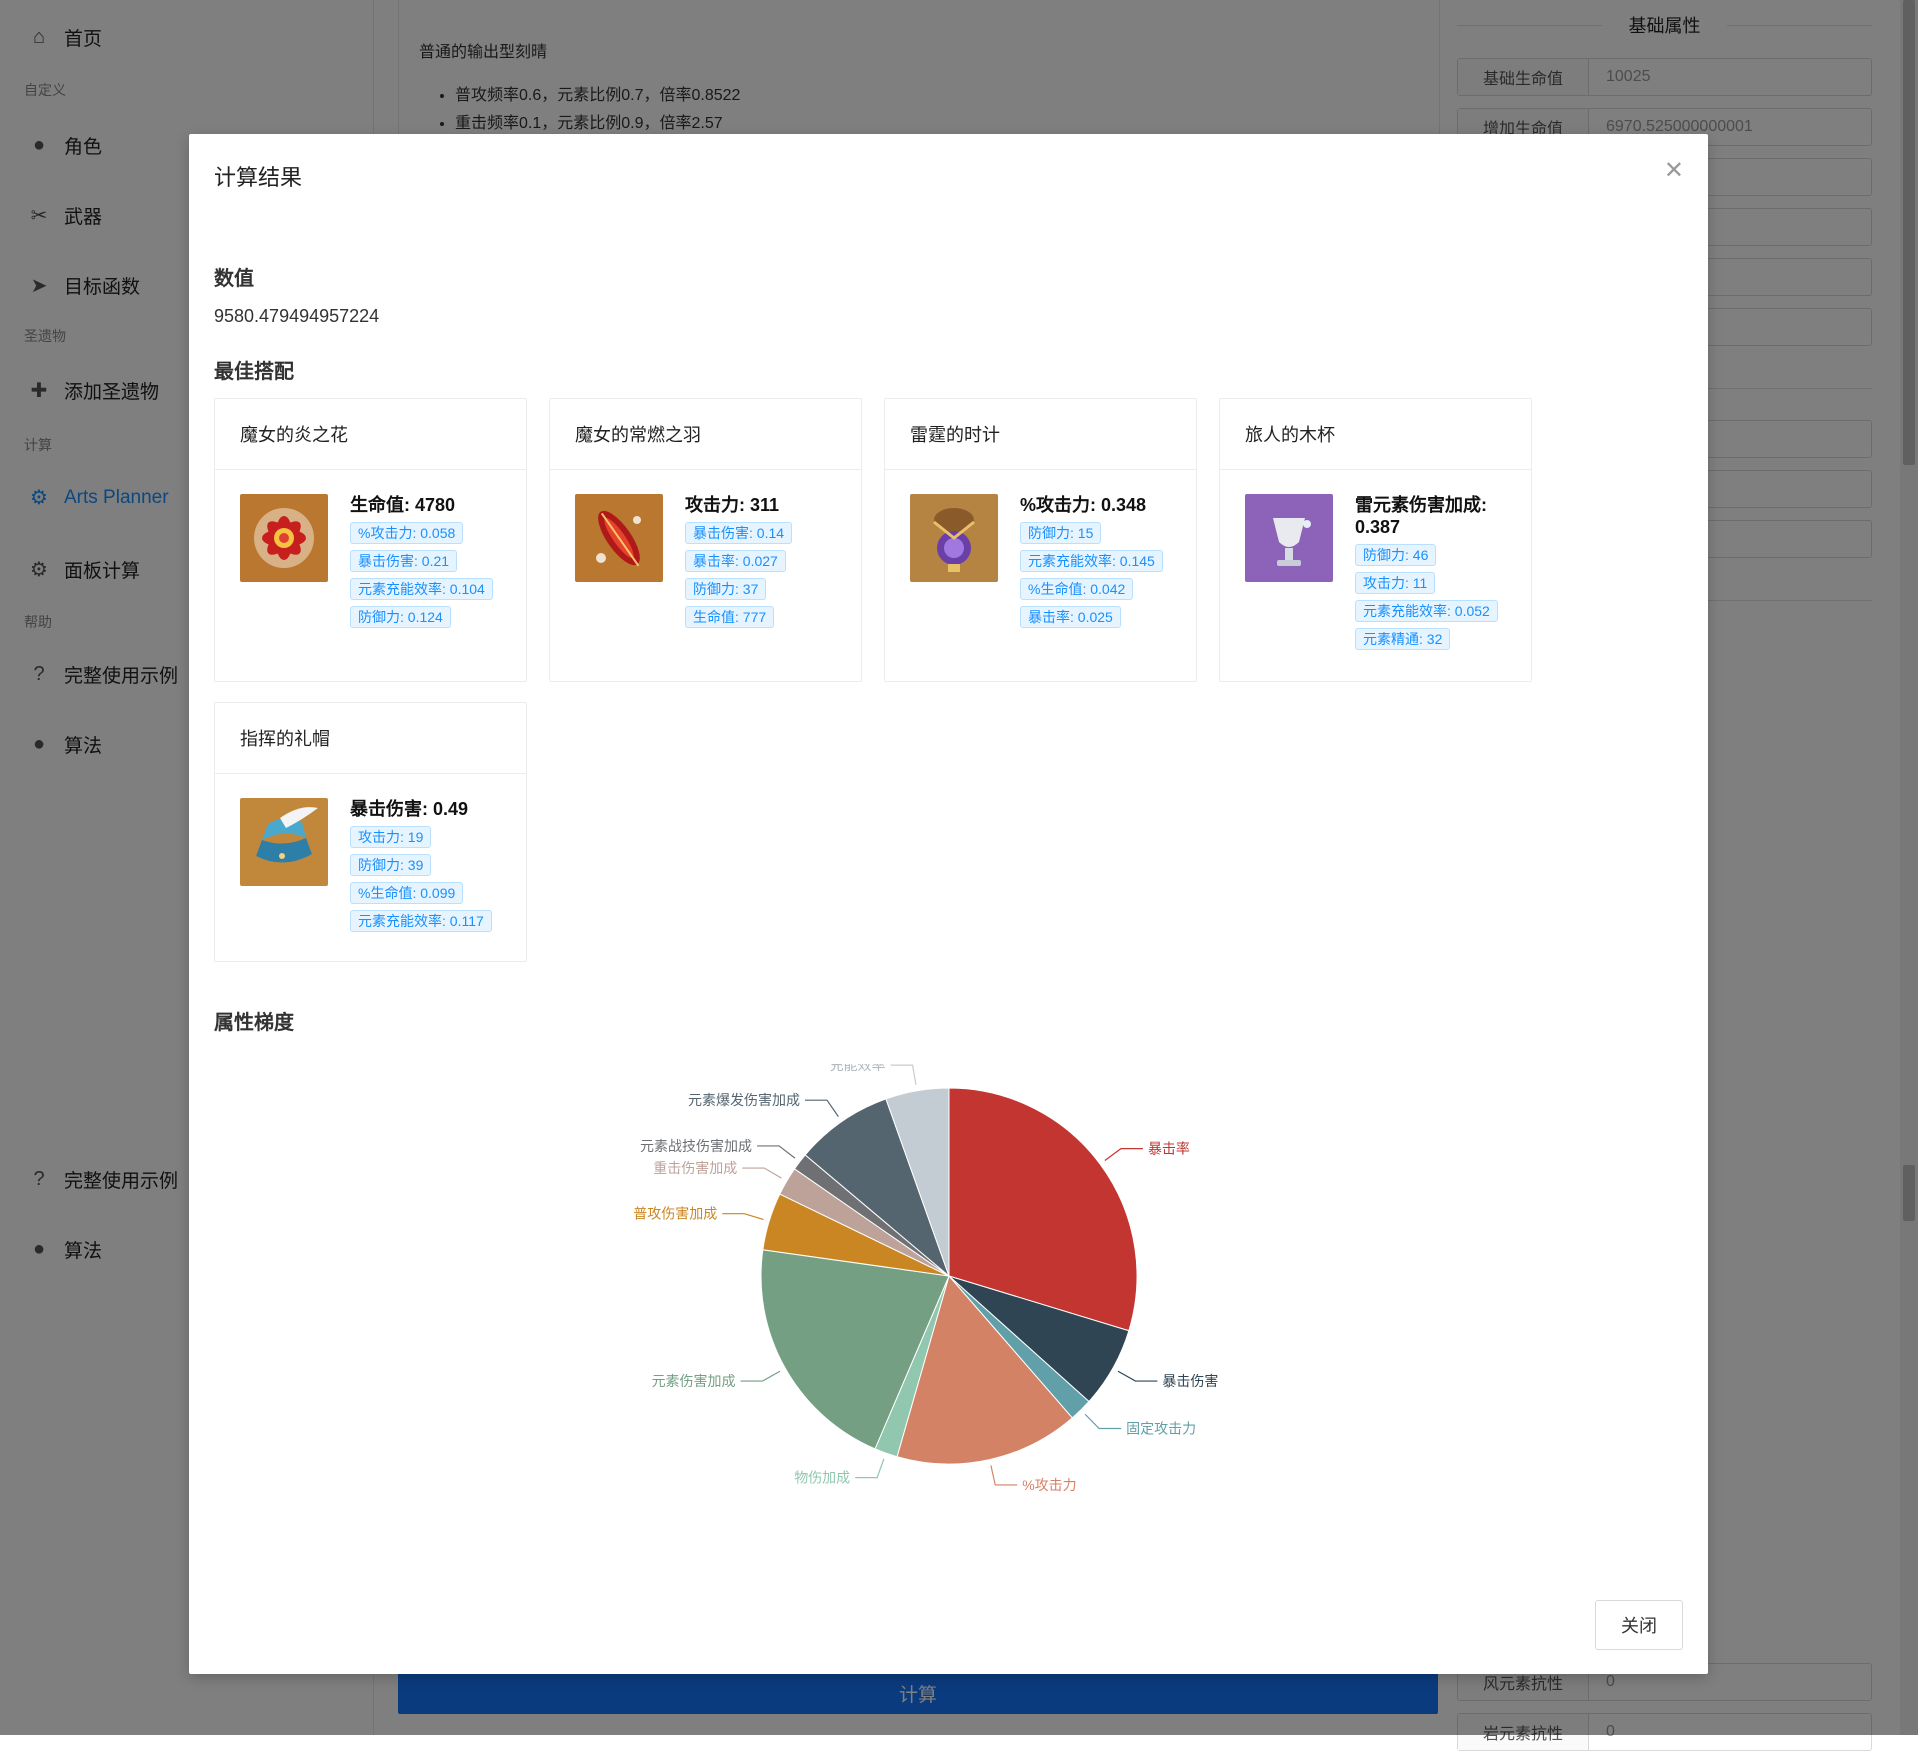 Image resolution: width=1918 pixels, height=1751 pixels. What do you see at coordinates (694, 1381) in the screenshot?
I see `pie-label: 元素伤害加成` at bounding box center [694, 1381].